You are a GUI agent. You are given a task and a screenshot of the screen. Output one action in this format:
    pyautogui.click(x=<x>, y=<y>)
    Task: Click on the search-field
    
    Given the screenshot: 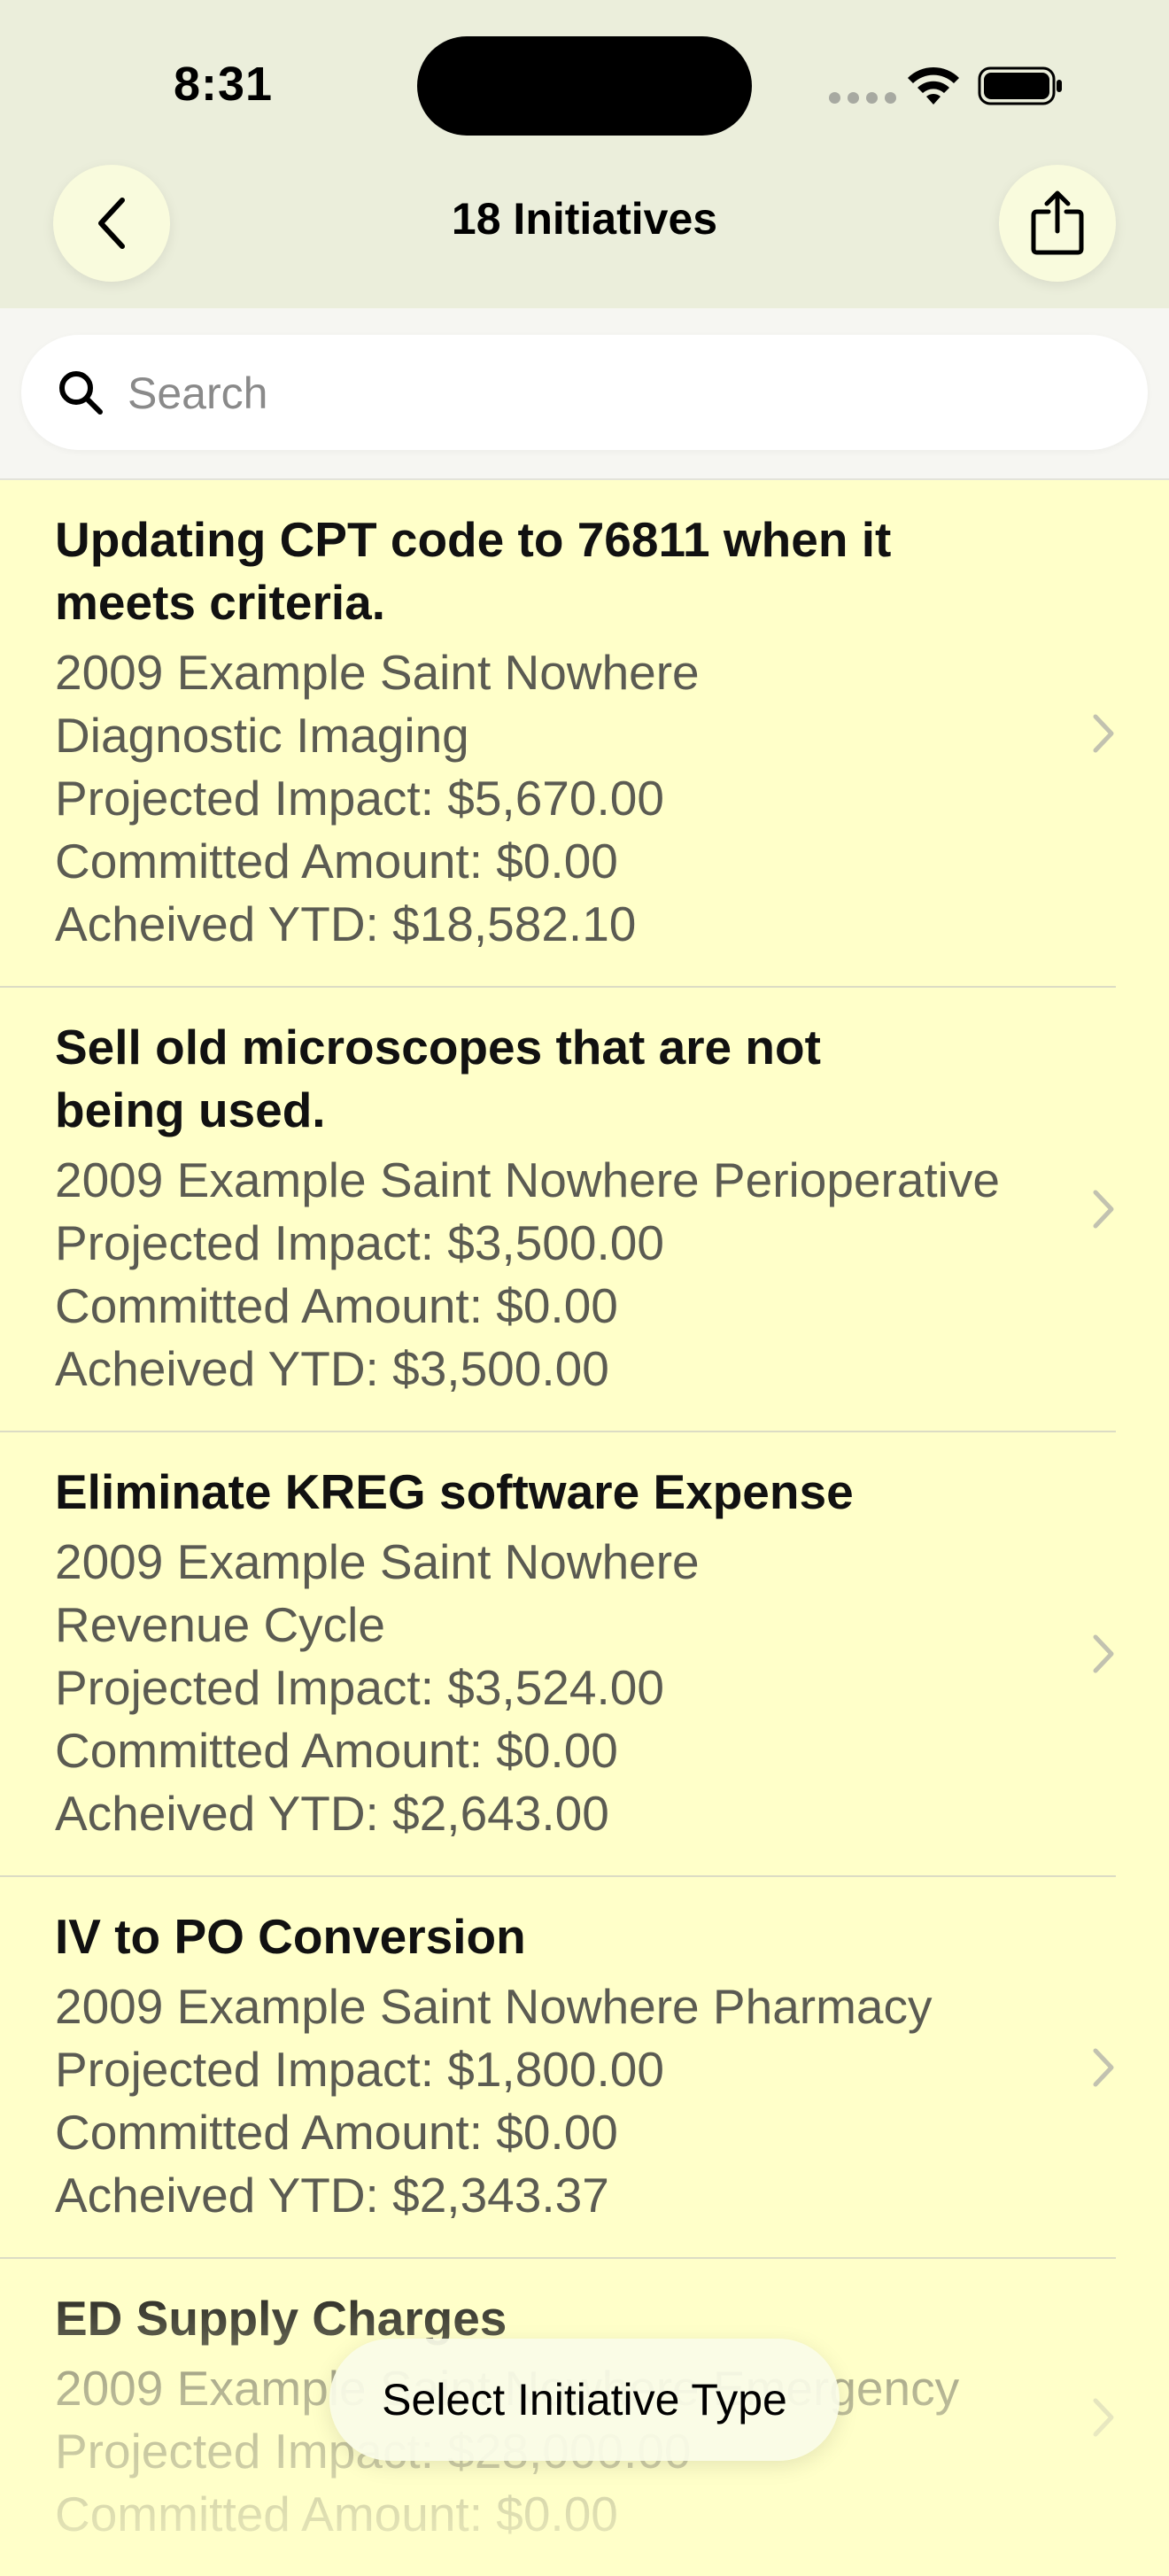 What is the action you would take?
    pyautogui.click(x=584, y=393)
    